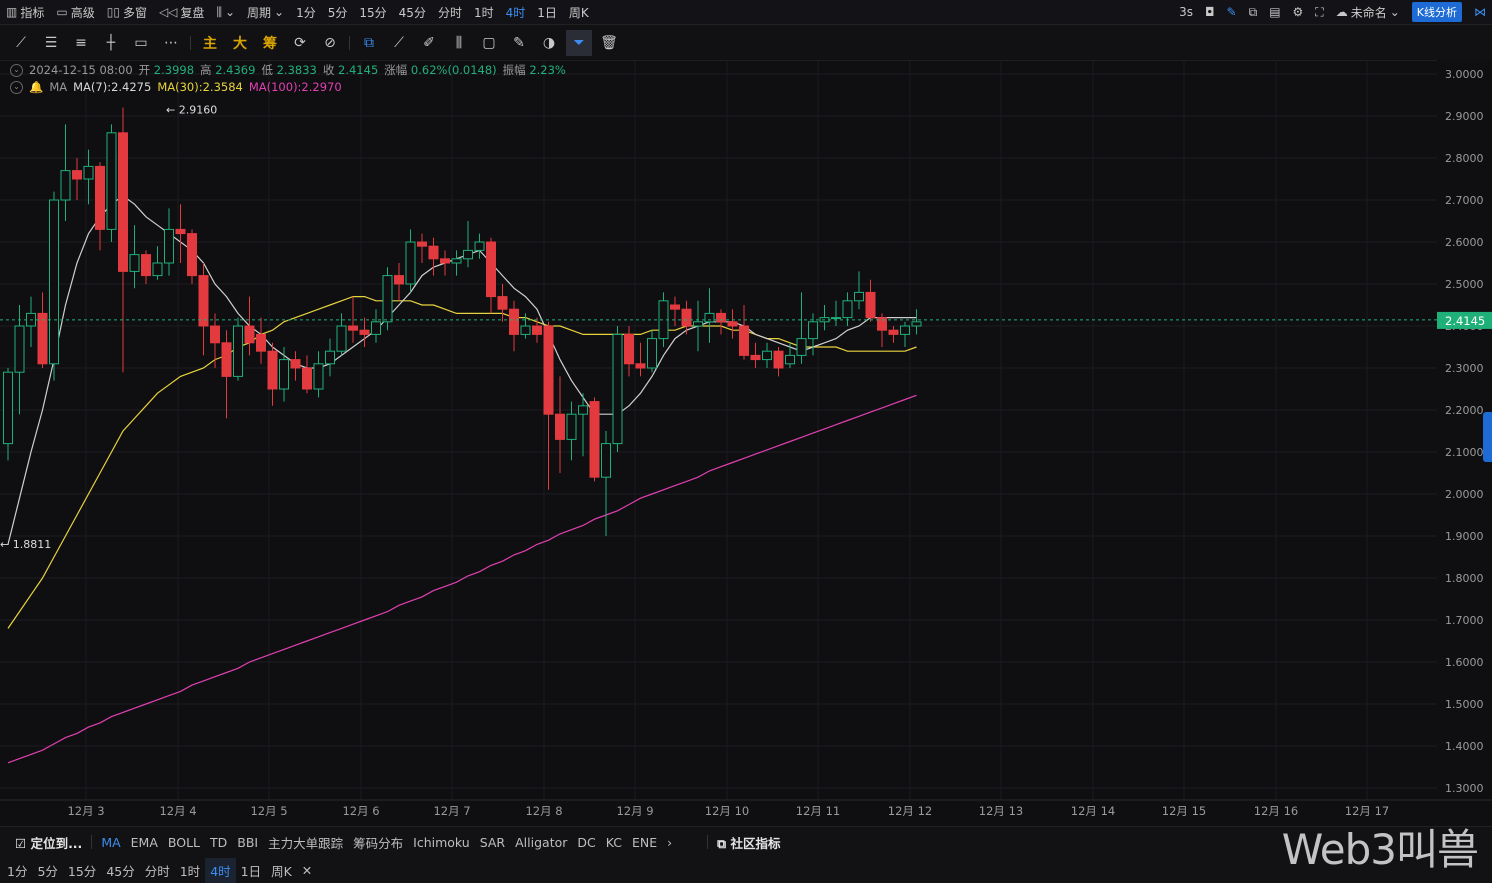 This screenshot has width=1492, height=883. Describe the element at coordinates (614, 842) in the screenshot. I see `indicator-kc: KC` at that location.